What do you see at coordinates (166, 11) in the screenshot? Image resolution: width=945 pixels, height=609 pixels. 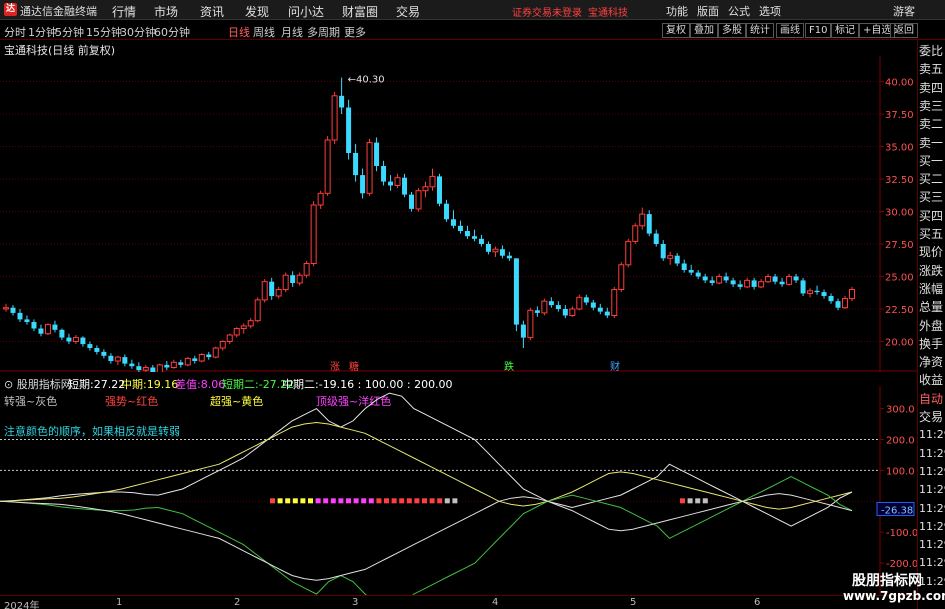 I see `menu-market: 市场` at bounding box center [166, 11].